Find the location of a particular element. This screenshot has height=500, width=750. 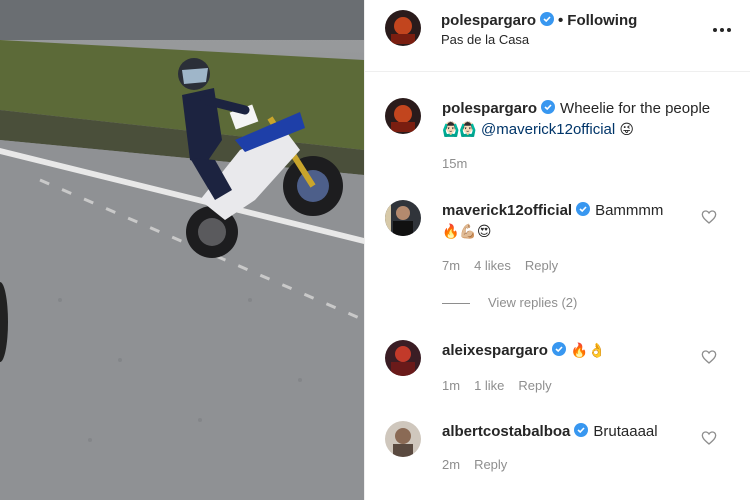

avatar-maverick12official is located at coordinates (403, 218).